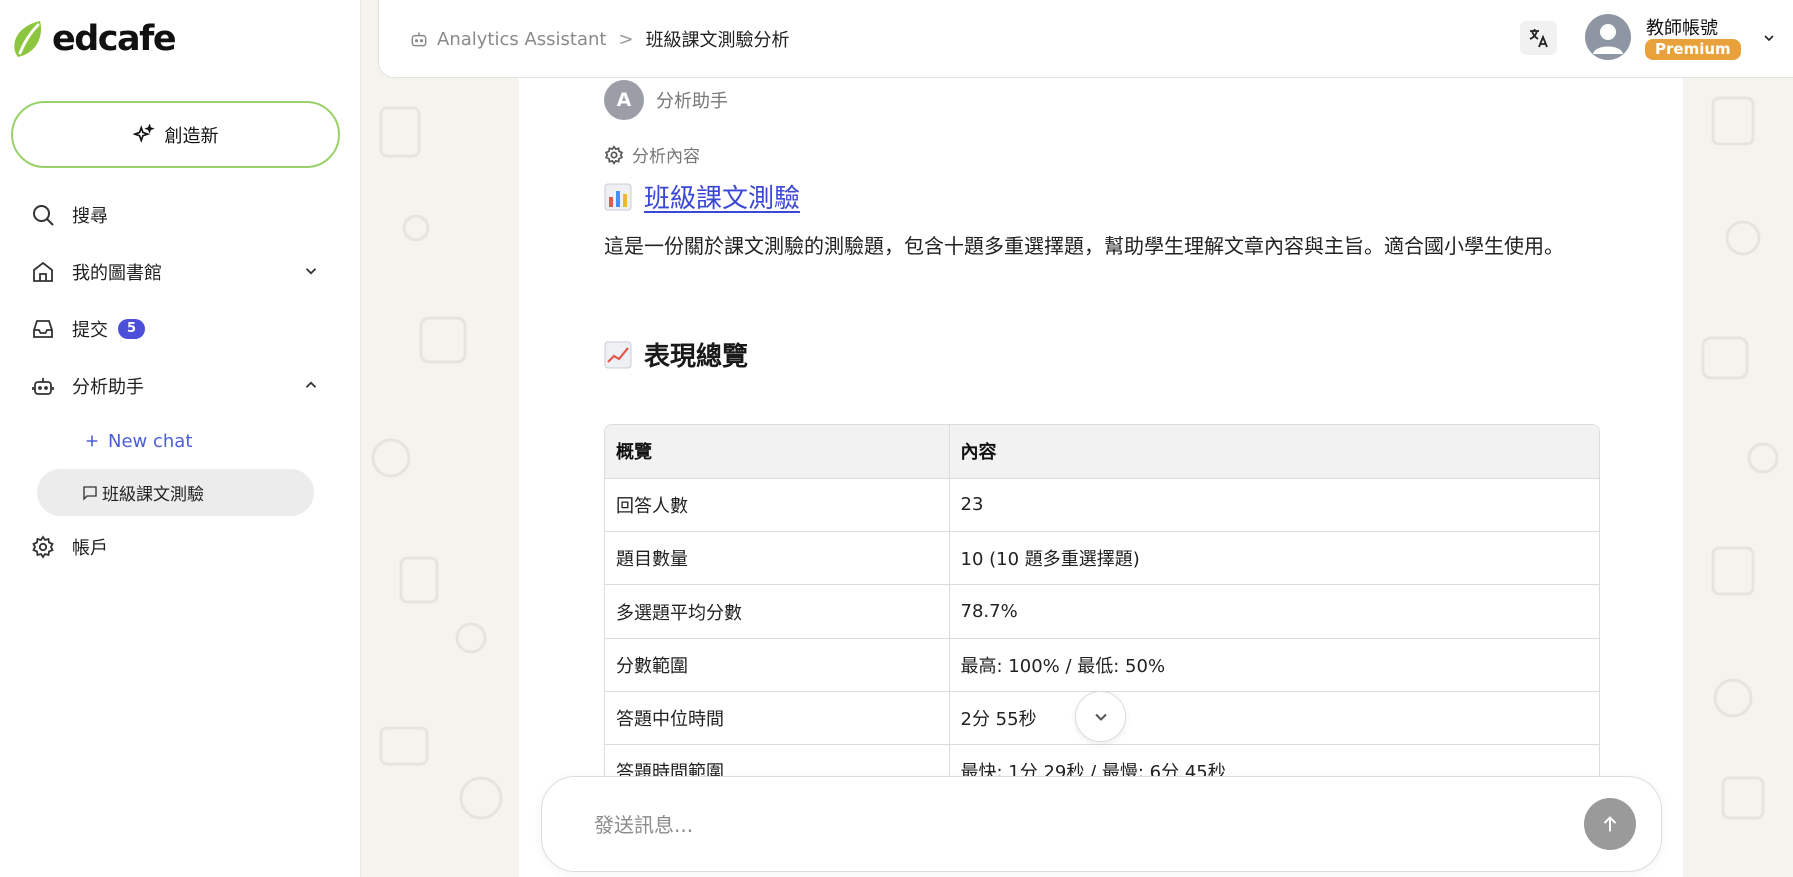  What do you see at coordinates (777, 505) in the screenshot?
I see `table-cell: 回答人數` at bounding box center [777, 505].